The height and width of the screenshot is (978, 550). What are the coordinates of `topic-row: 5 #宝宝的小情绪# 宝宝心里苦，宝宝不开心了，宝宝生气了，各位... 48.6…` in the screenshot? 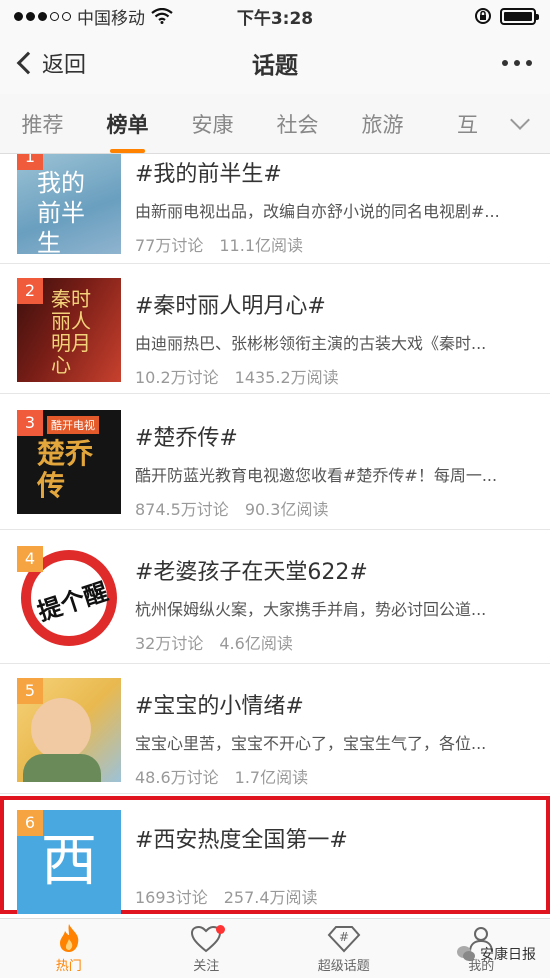 It's located at (275, 729).